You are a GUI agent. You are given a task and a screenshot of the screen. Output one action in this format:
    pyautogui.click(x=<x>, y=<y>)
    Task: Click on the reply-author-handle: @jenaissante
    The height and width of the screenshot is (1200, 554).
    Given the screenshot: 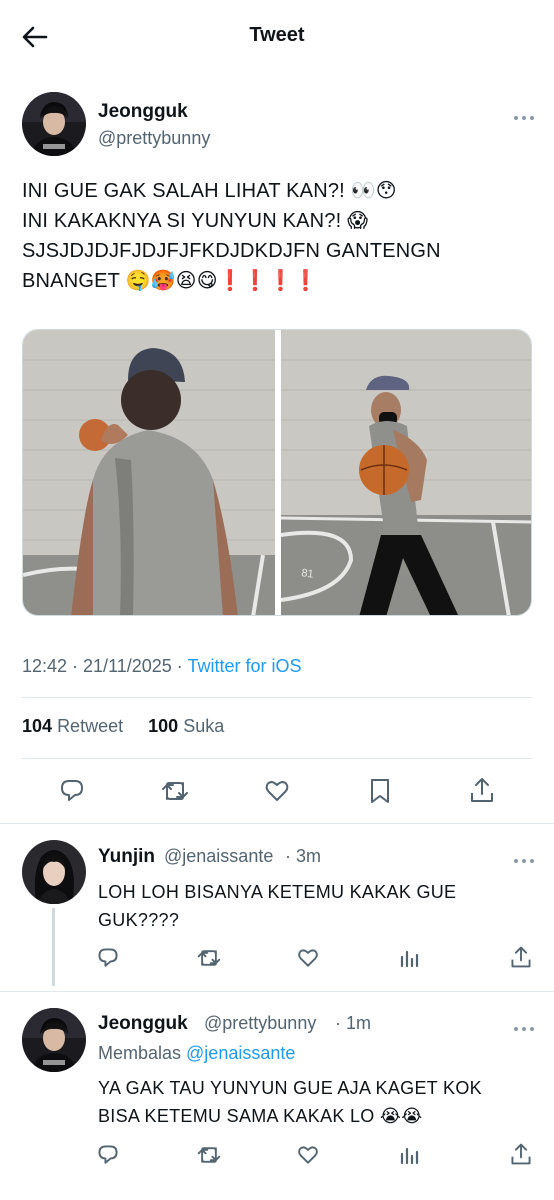 What is the action you would take?
    pyautogui.click(x=218, y=856)
    